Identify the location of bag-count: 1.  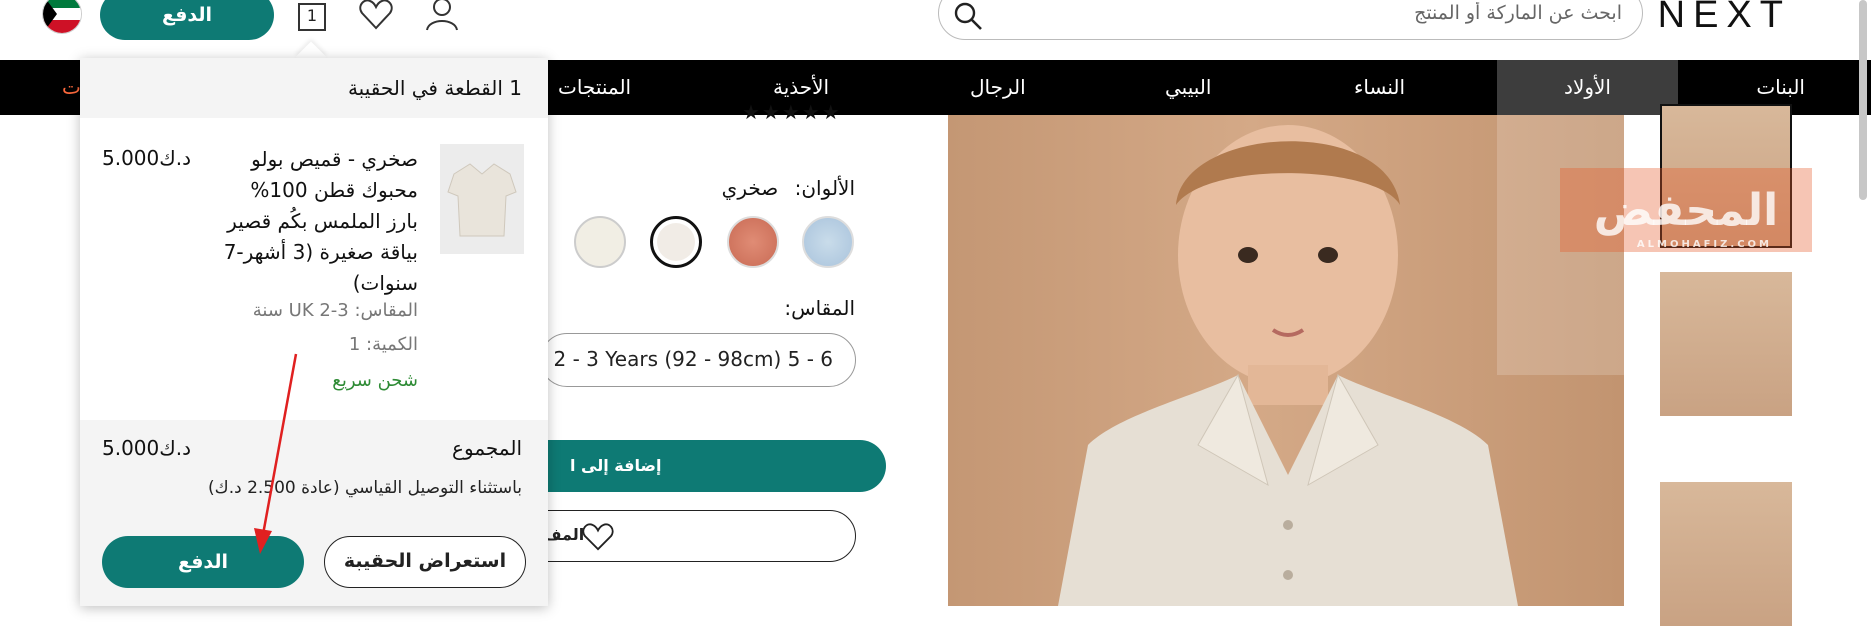
(312, 15).